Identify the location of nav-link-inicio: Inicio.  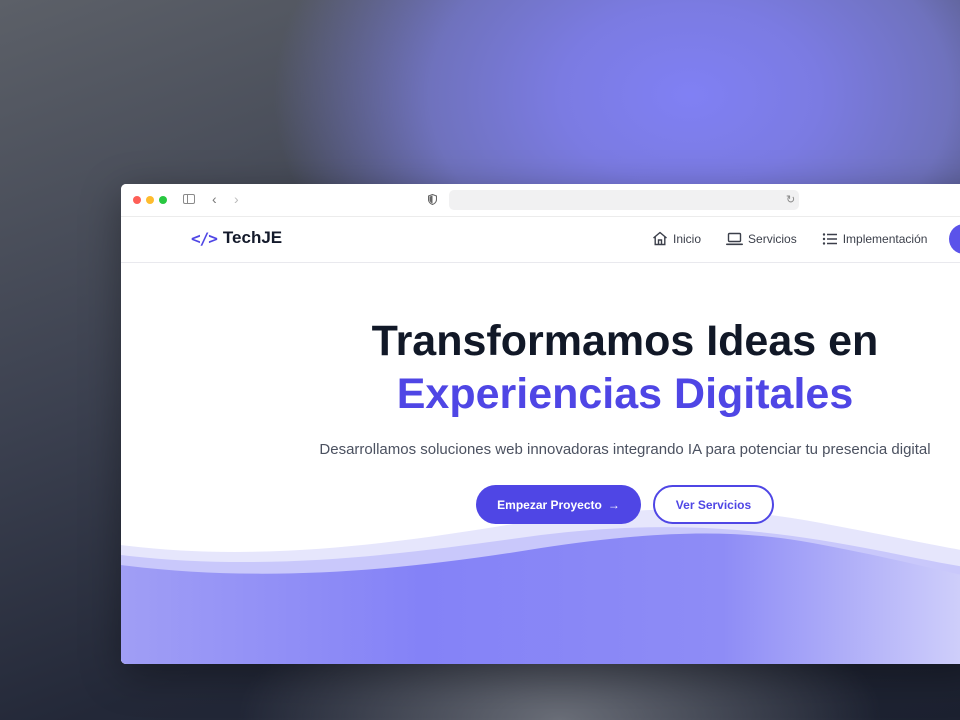
(676, 238).